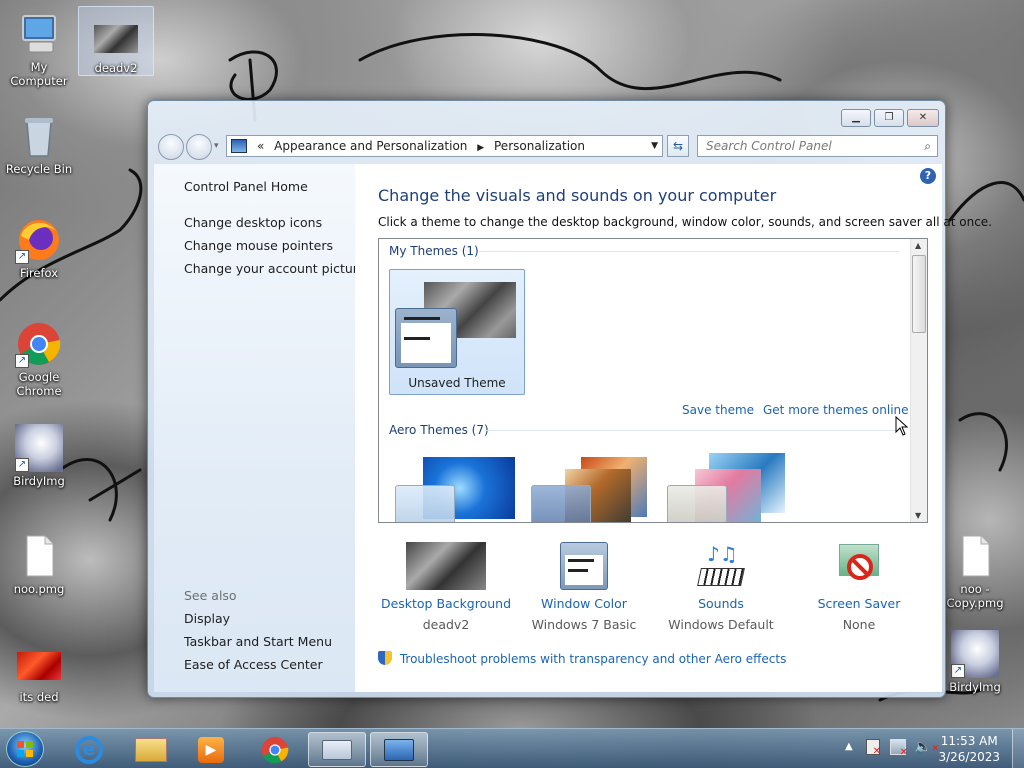 This screenshot has height=768, width=1024. I want to click on minimize-button: ▁, so click(856, 118).